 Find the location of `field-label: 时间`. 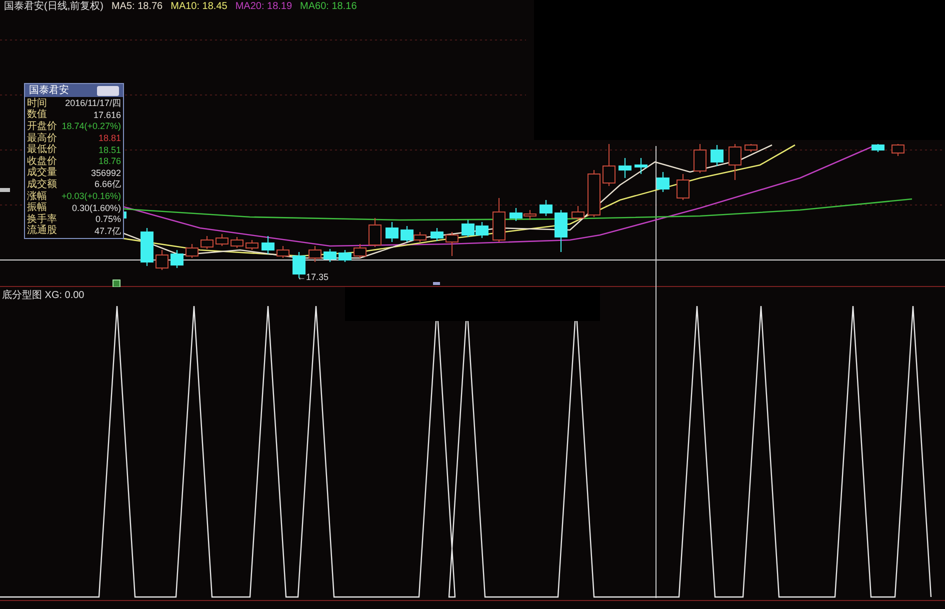

field-label: 时间 is located at coordinates (37, 103).